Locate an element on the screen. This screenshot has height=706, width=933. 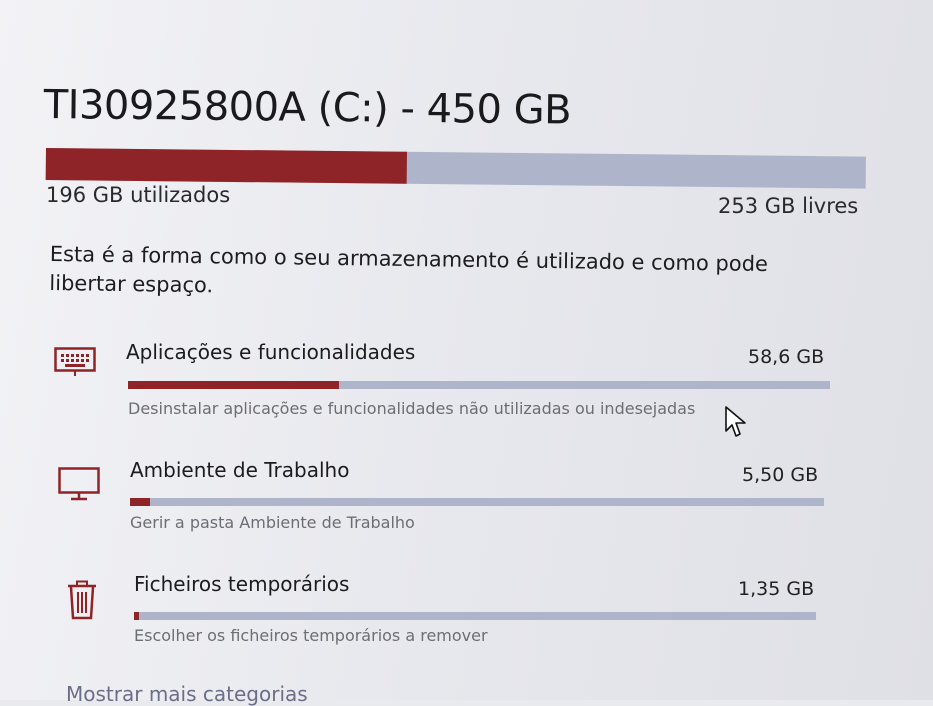
trash-icon is located at coordinates (82, 602).